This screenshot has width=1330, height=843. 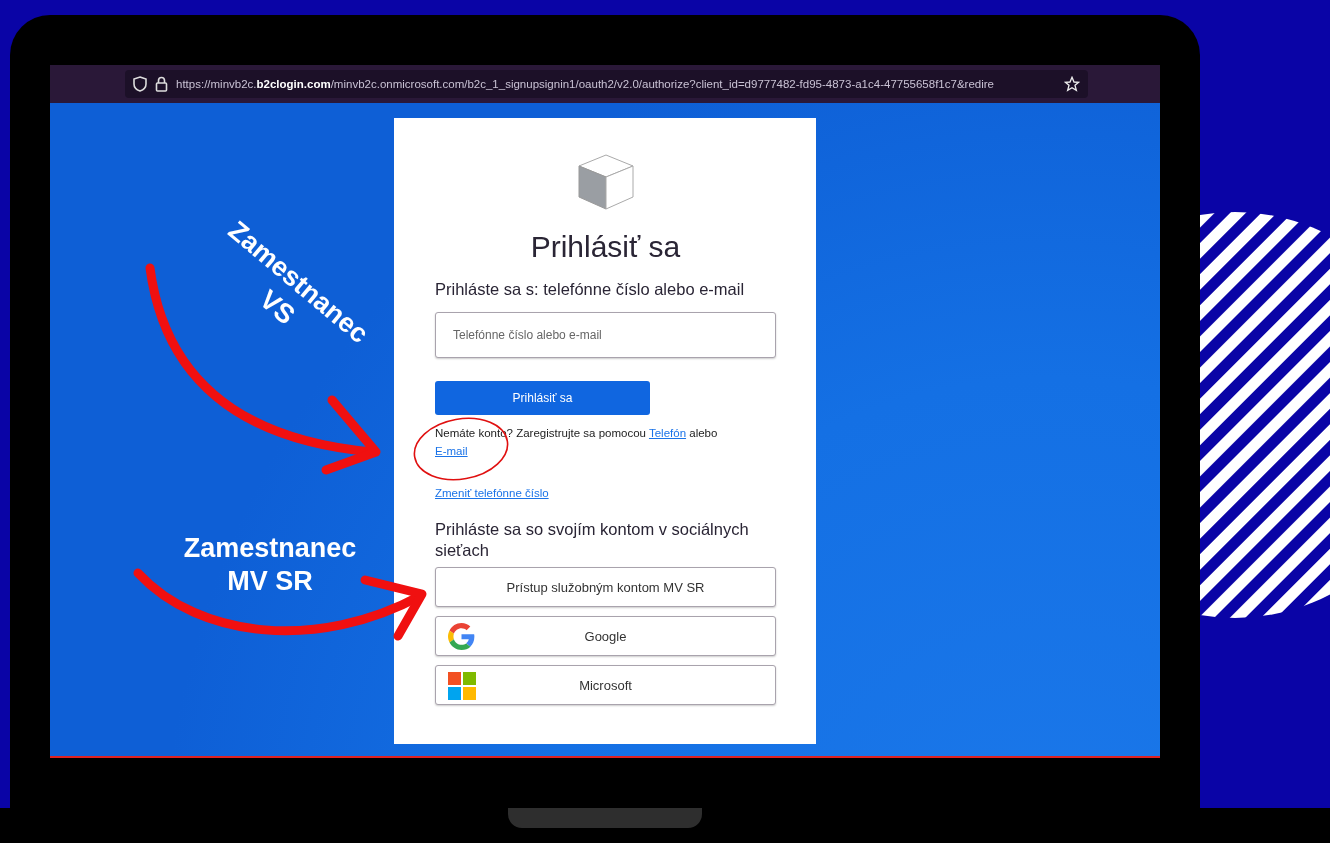 What do you see at coordinates (451, 451) in the screenshot?
I see `email-link: E-mail` at bounding box center [451, 451].